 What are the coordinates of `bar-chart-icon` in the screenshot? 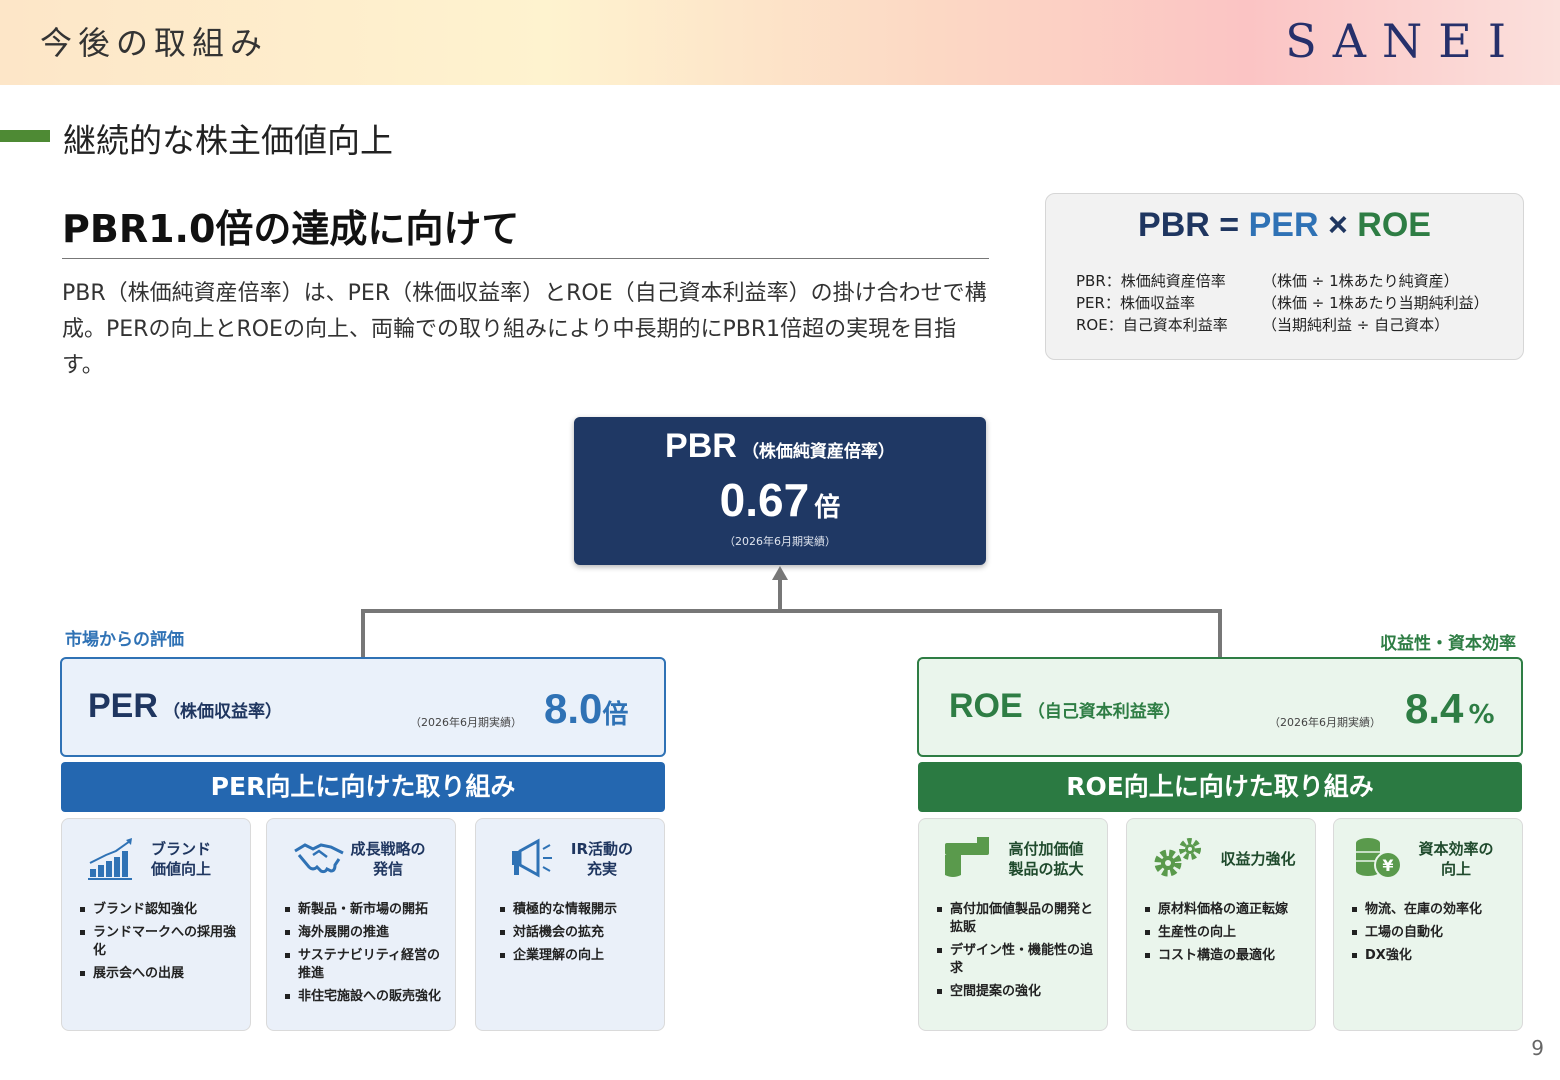 It's located at (110, 859).